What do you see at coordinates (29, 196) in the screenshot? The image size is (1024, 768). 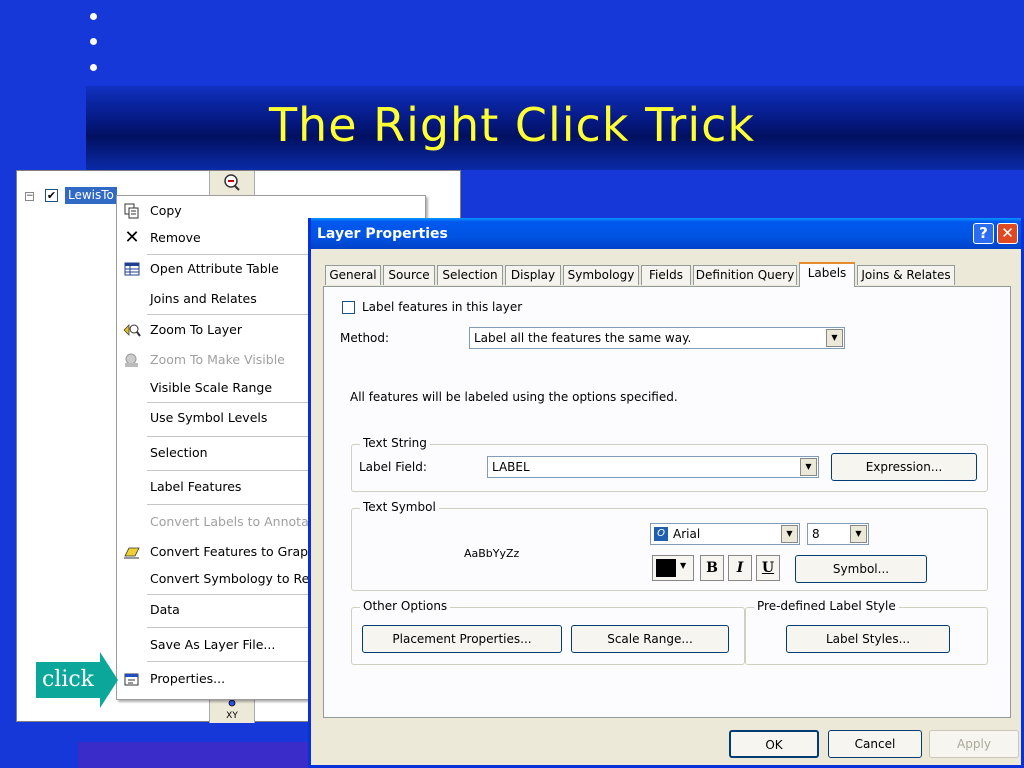 I see `collapse-icon: −` at bounding box center [29, 196].